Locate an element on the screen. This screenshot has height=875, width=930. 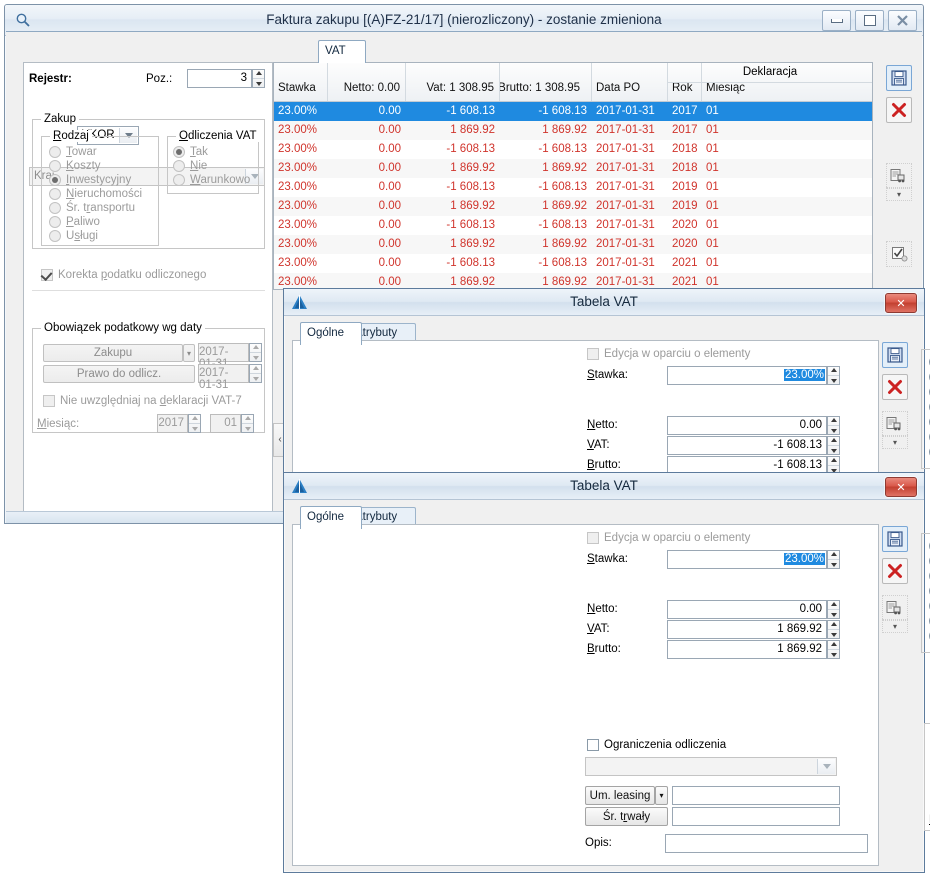
checkbox-list-button is located at coordinates (899, 254).